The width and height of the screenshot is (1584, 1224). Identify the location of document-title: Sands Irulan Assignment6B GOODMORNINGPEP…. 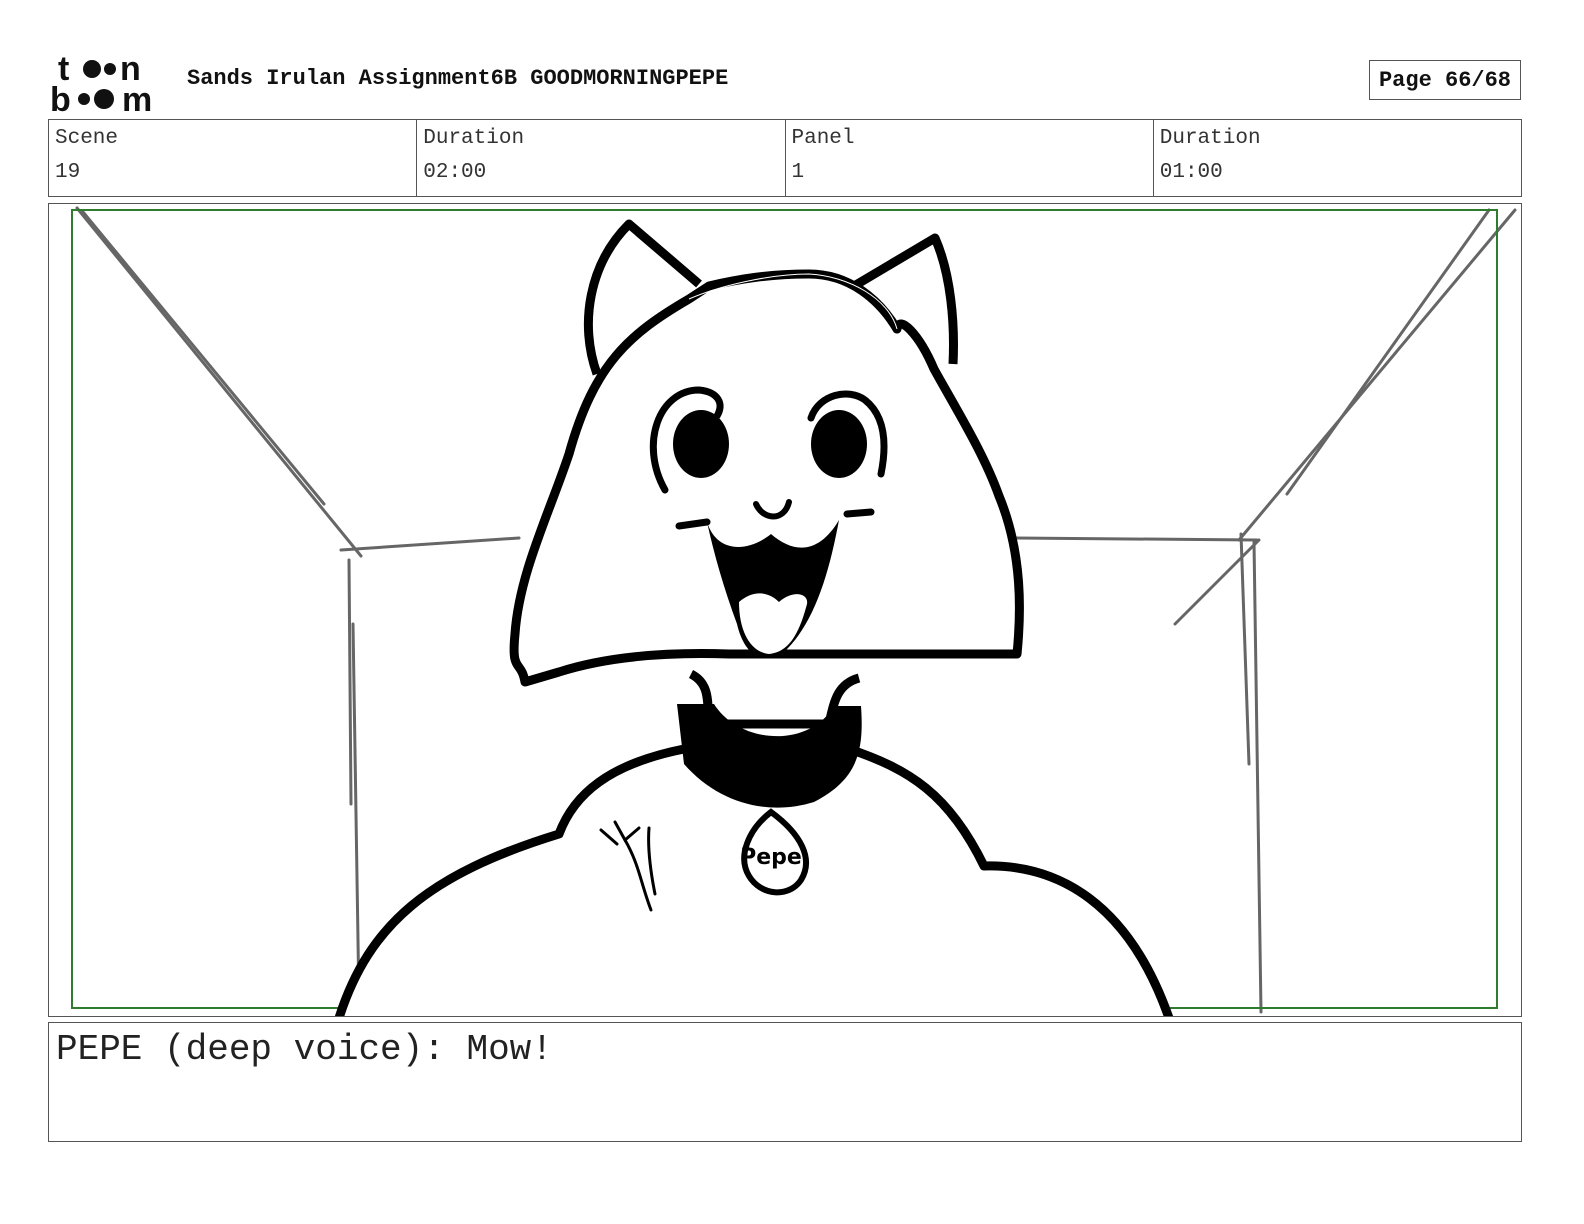
(458, 78).